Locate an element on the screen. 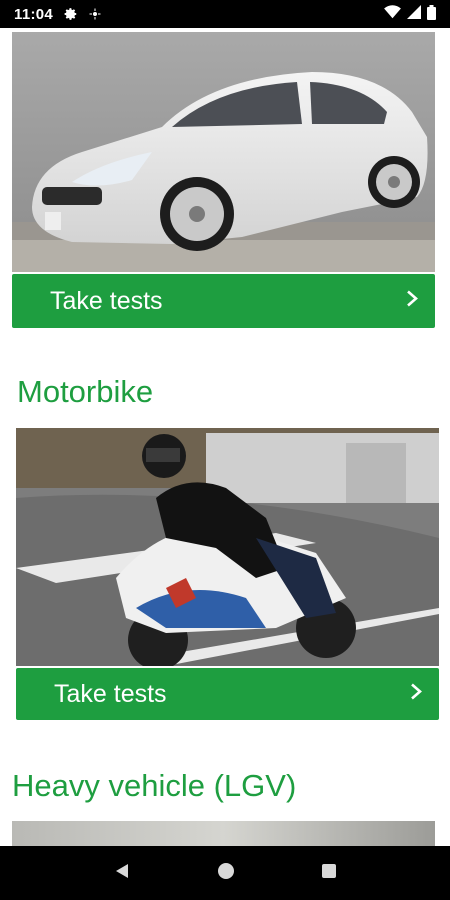  home-icon is located at coordinates (226, 873).